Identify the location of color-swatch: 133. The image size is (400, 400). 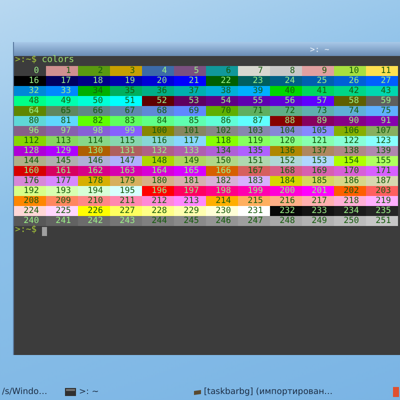
(190, 151).